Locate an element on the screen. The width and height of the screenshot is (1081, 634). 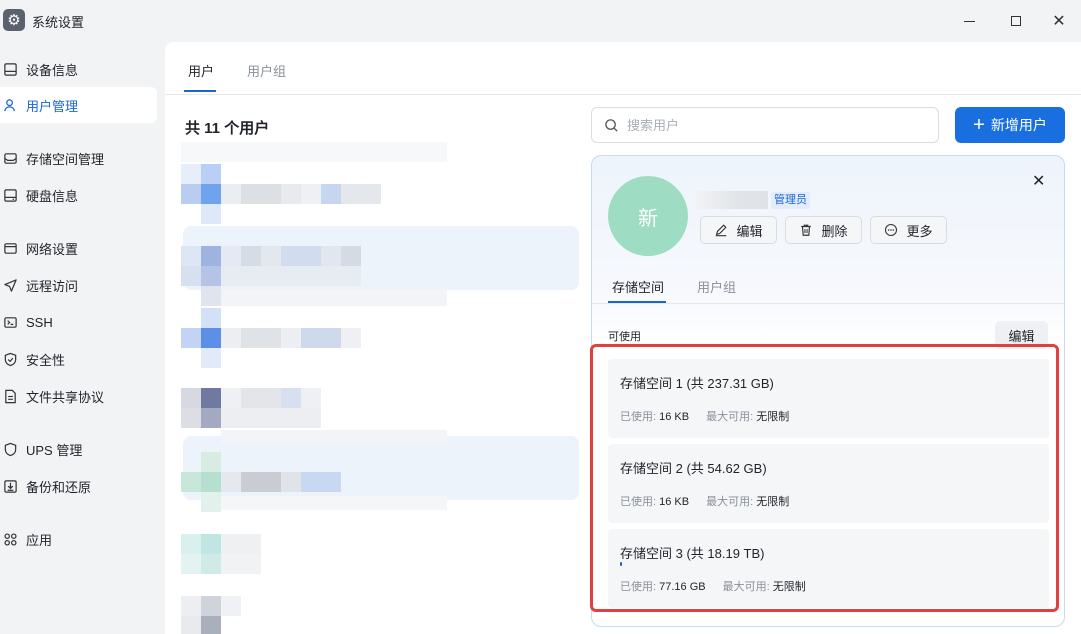
available-label: 可使用 is located at coordinates (624, 337).